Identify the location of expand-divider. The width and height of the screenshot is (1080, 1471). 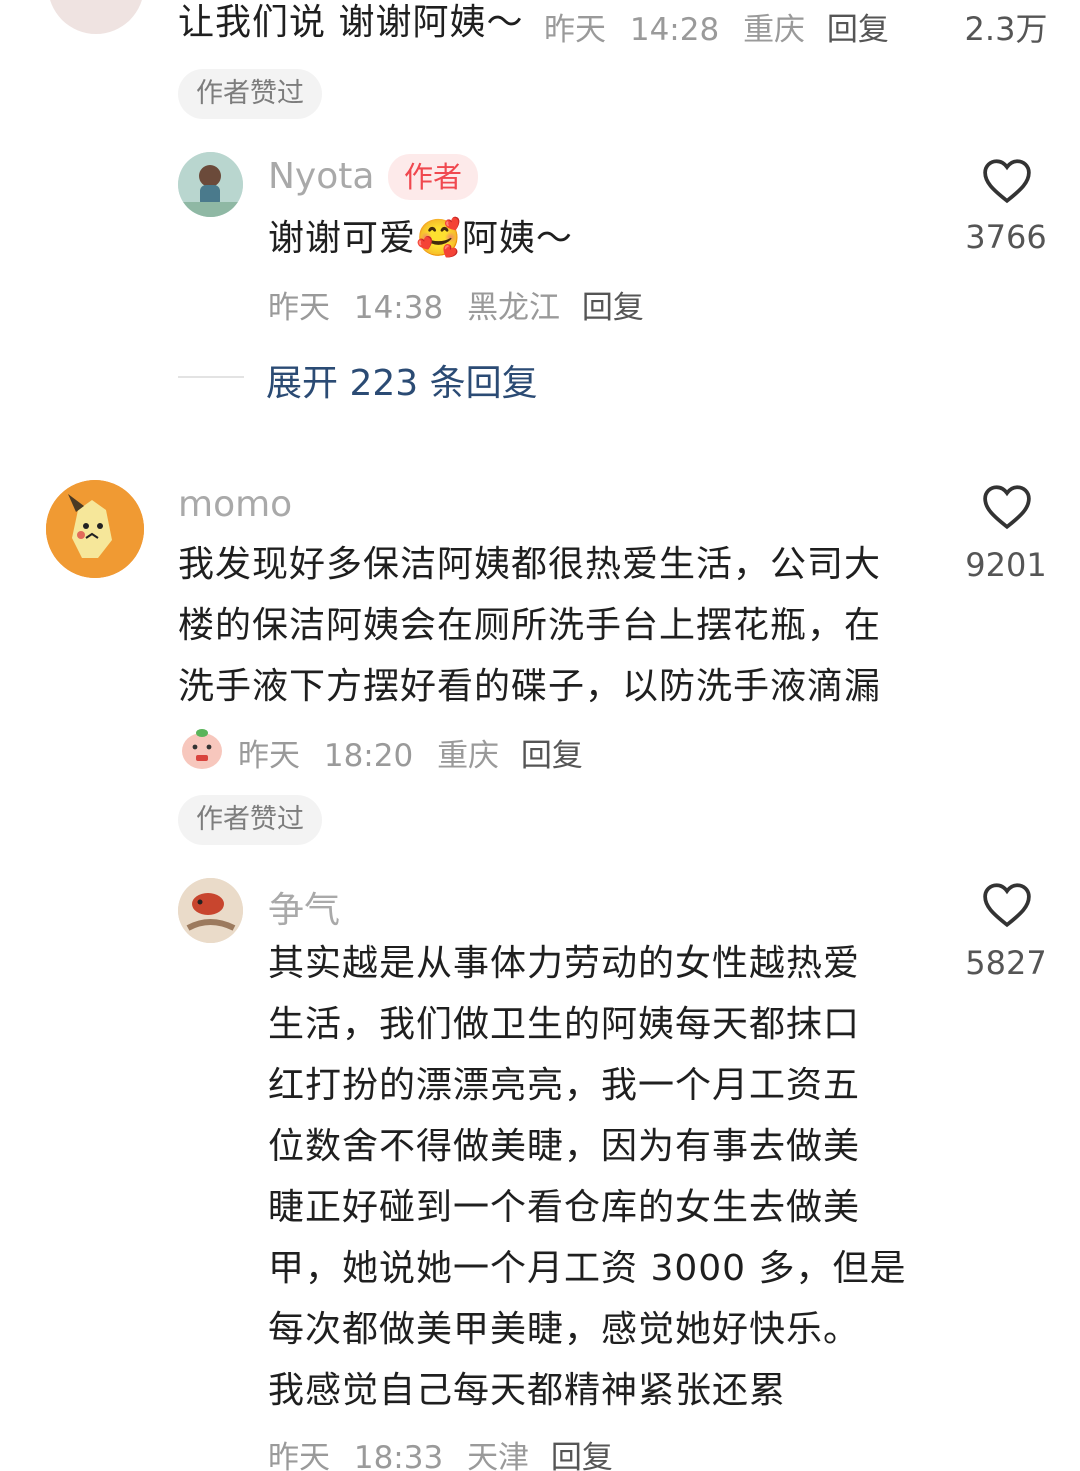
(211, 377).